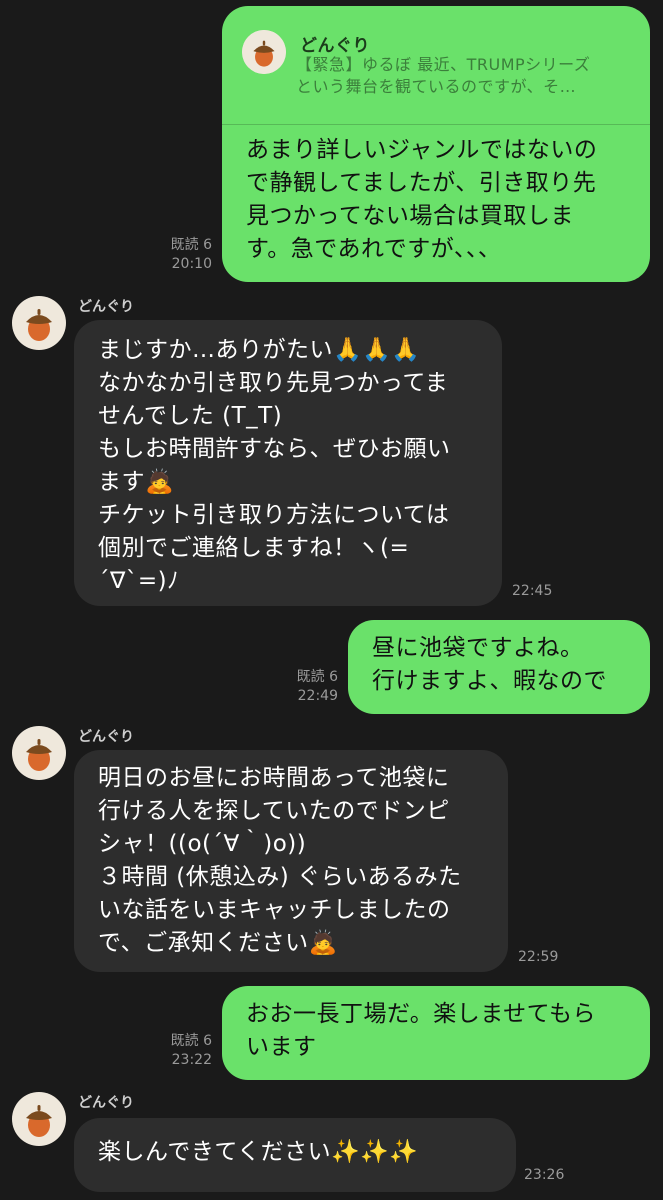  Describe the element at coordinates (281, 1047) in the screenshot. I see `message-line: います` at that location.